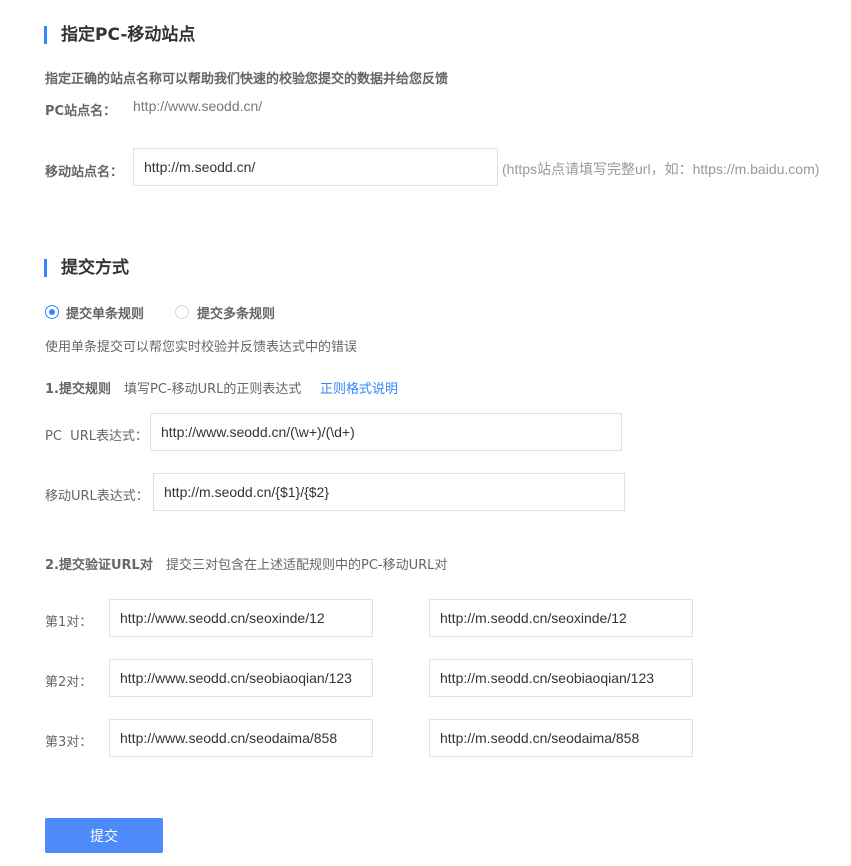 The width and height of the screenshot is (851, 866). What do you see at coordinates (236, 312) in the screenshot?
I see `radio-multiple-rules-label: 提交多条规则` at bounding box center [236, 312].